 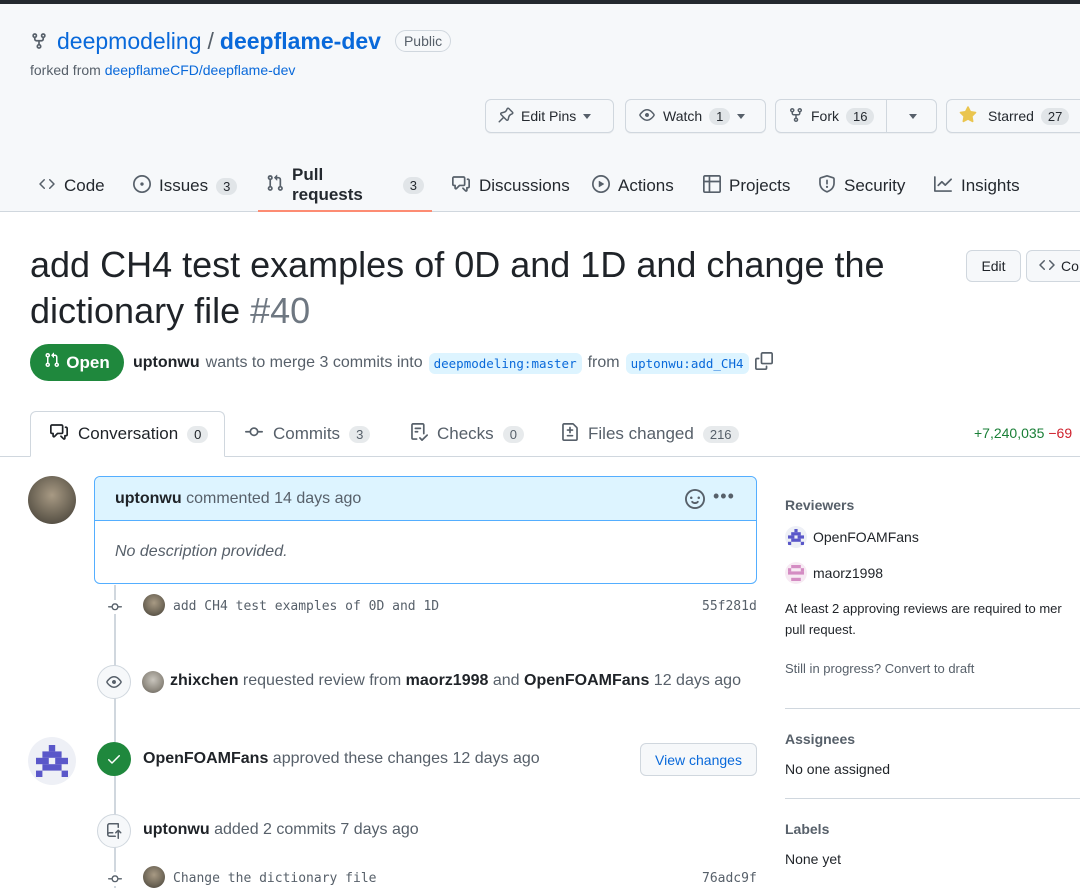 I want to click on reviewer-link: maorz1998, so click(x=447, y=680).